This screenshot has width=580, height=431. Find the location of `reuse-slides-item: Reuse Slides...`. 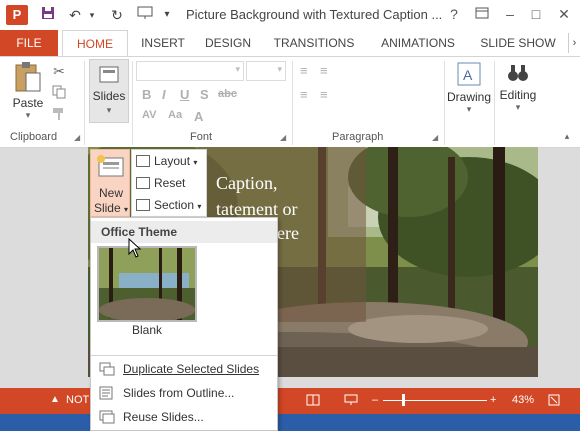

reuse-slides-item: Reuse Slides... is located at coordinates (151, 417).